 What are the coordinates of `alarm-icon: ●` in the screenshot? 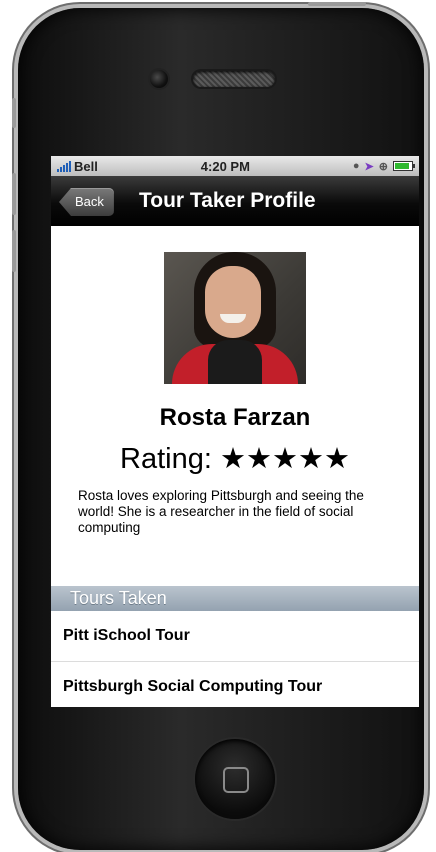 It's located at (356, 166).